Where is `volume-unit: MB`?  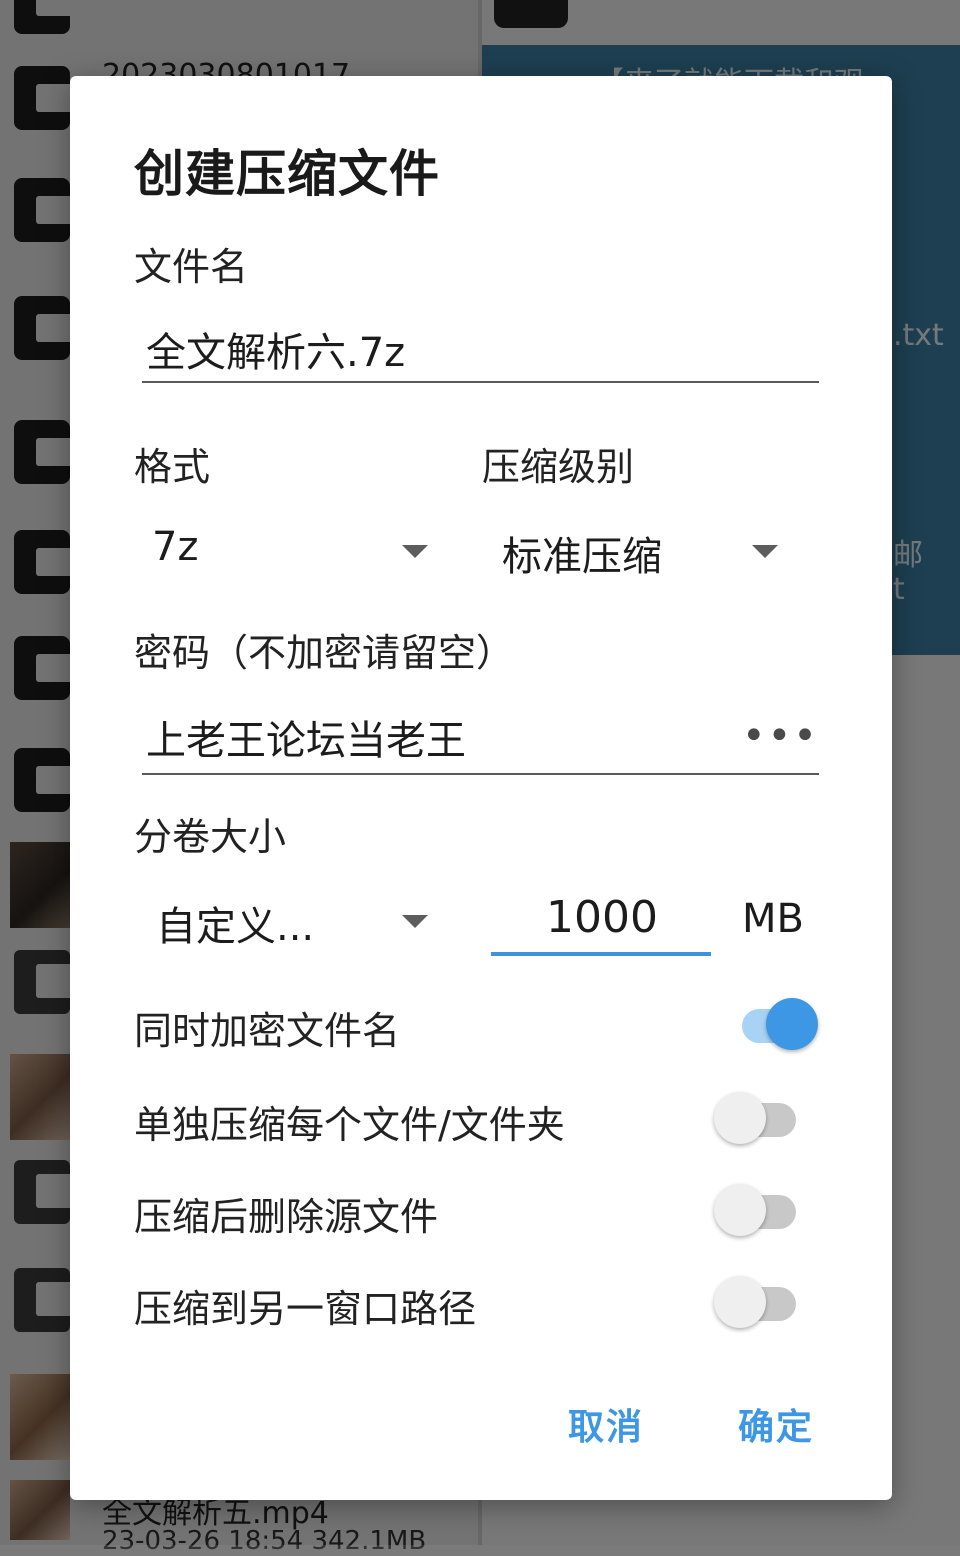 volume-unit: MB is located at coordinates (773, 919).